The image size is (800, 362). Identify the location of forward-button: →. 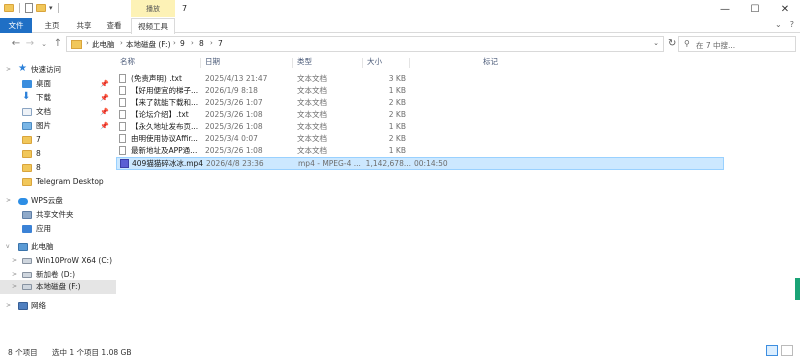
(30, 44).